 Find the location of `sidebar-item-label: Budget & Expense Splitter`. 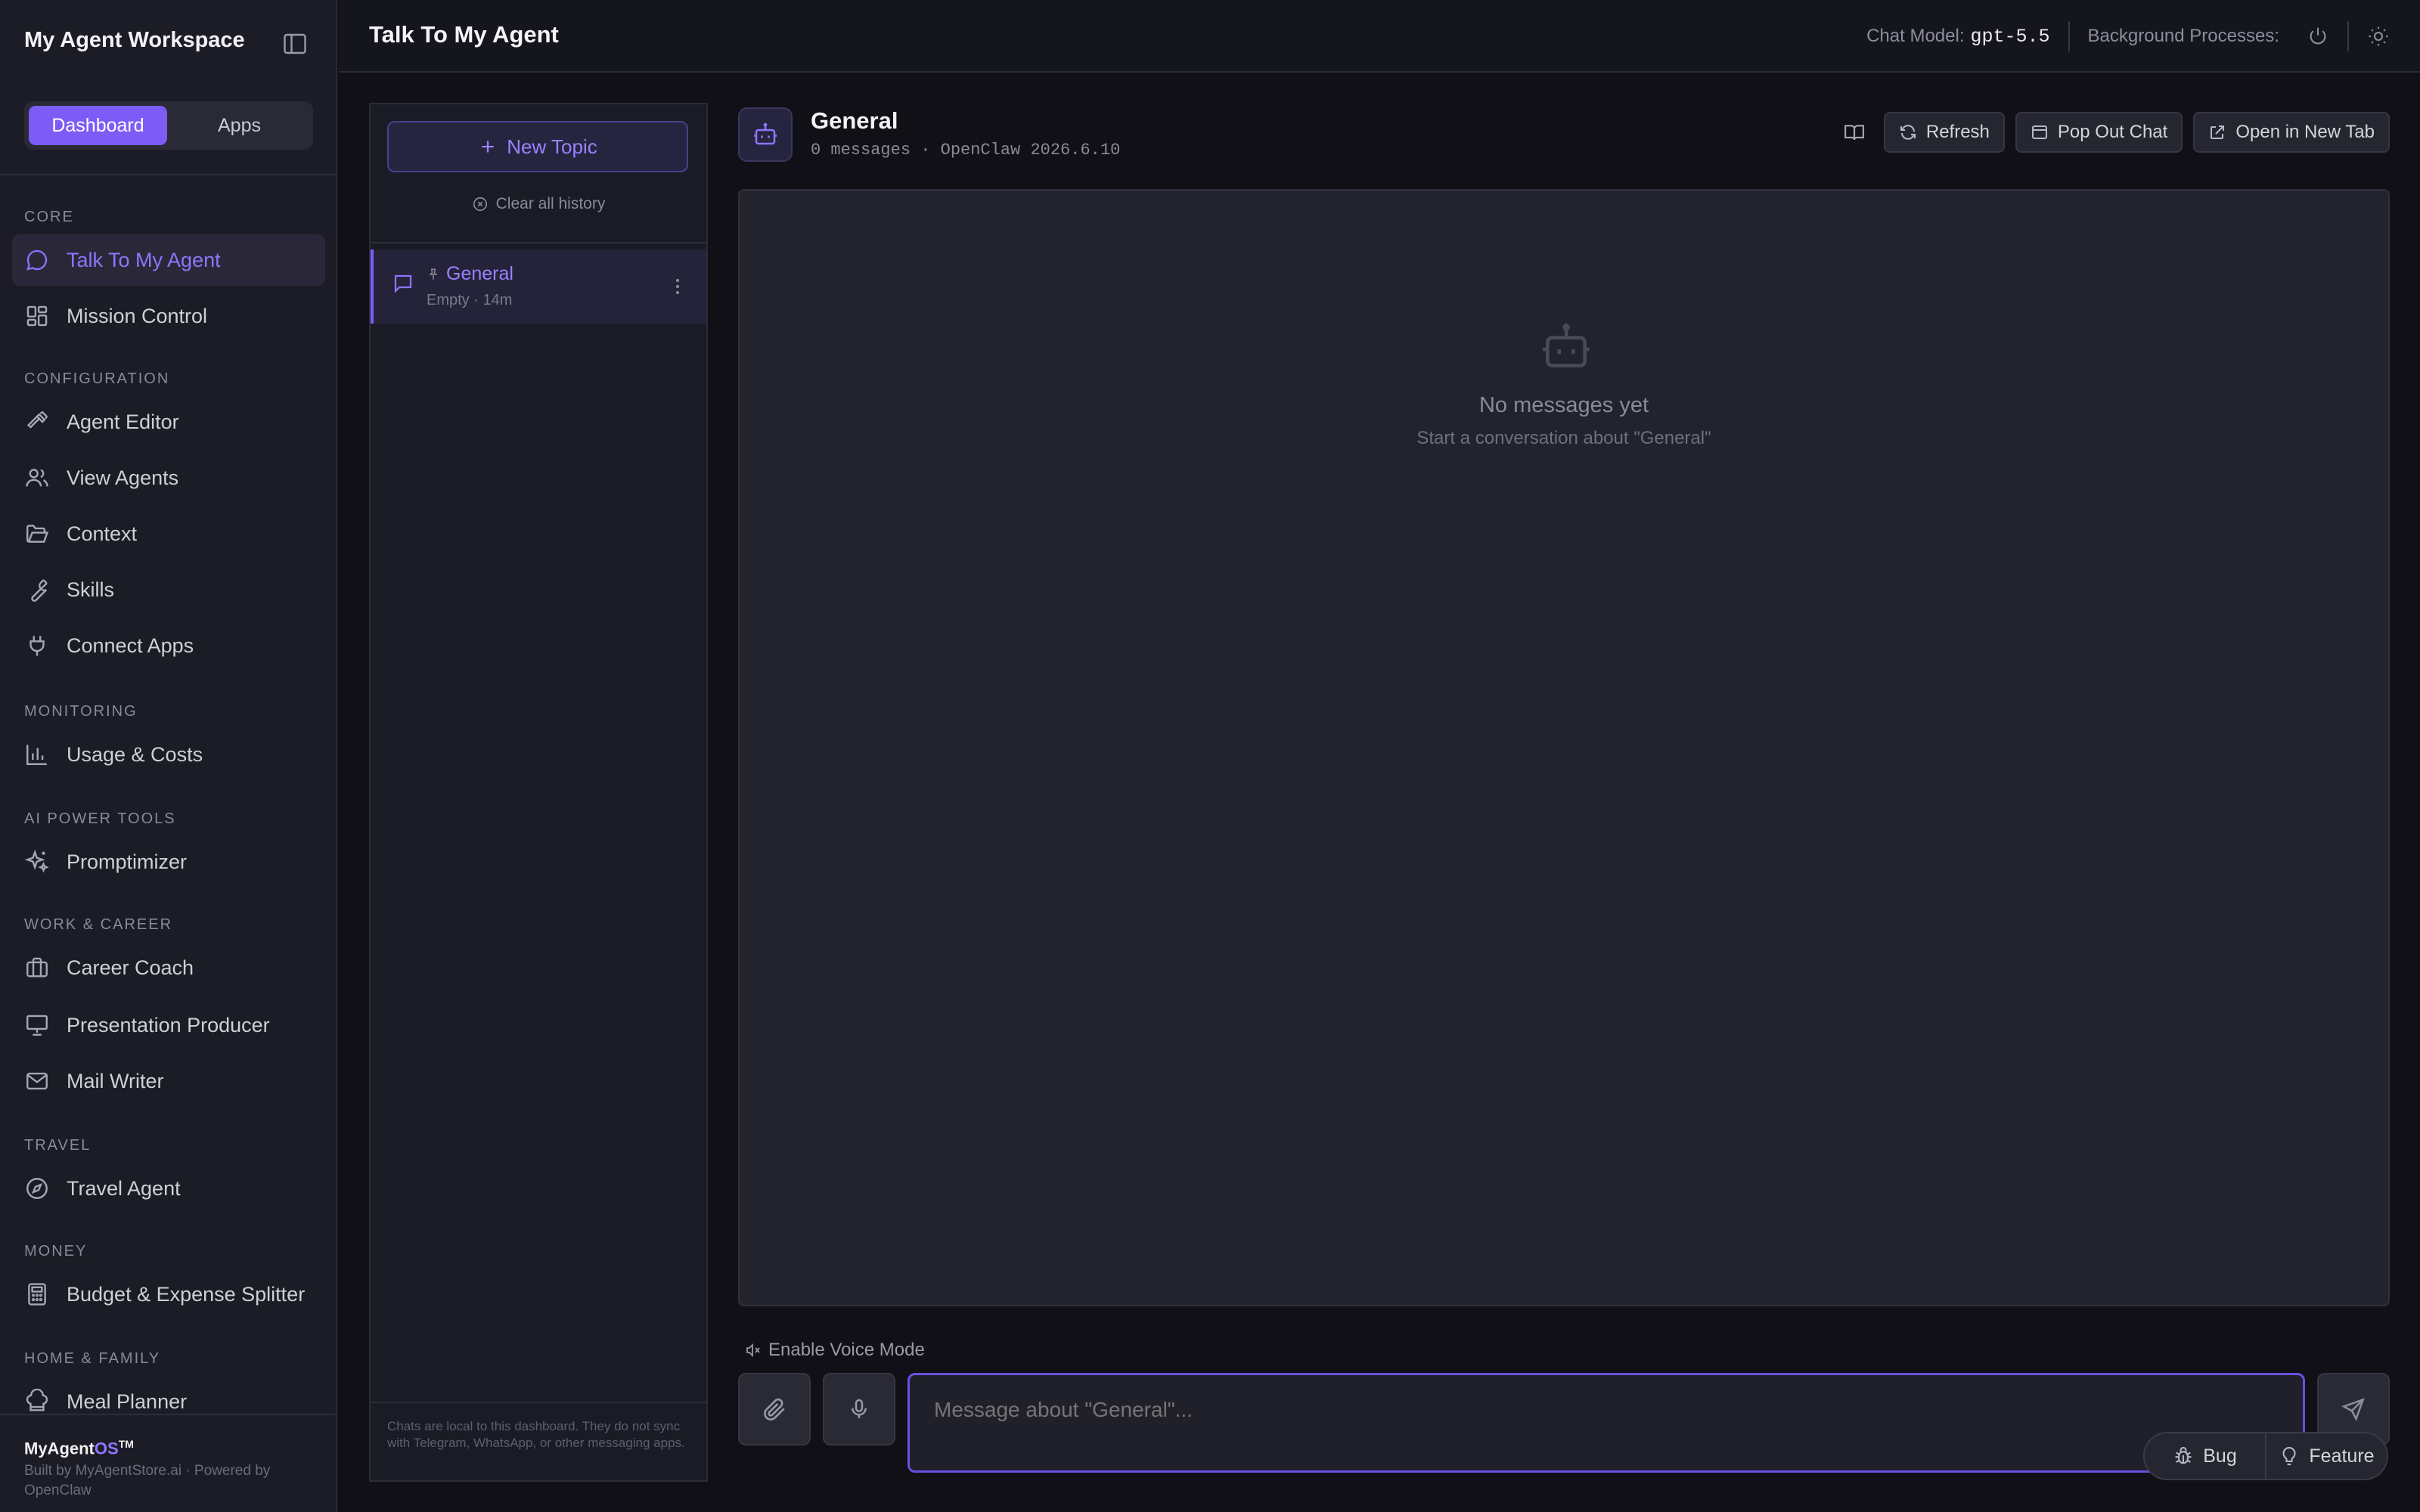

sidebar-item-label: Budget & Expense Splitter is located at coordinates (186, 1294).